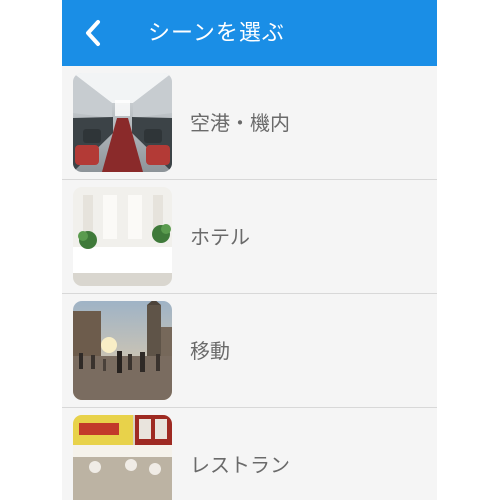 The height and width of the screenshot is (500, 500). What do you see at coordinates (210, 351) in the screenshot?
I see `list-item-label: 移動` at bounding box center [210, 351].